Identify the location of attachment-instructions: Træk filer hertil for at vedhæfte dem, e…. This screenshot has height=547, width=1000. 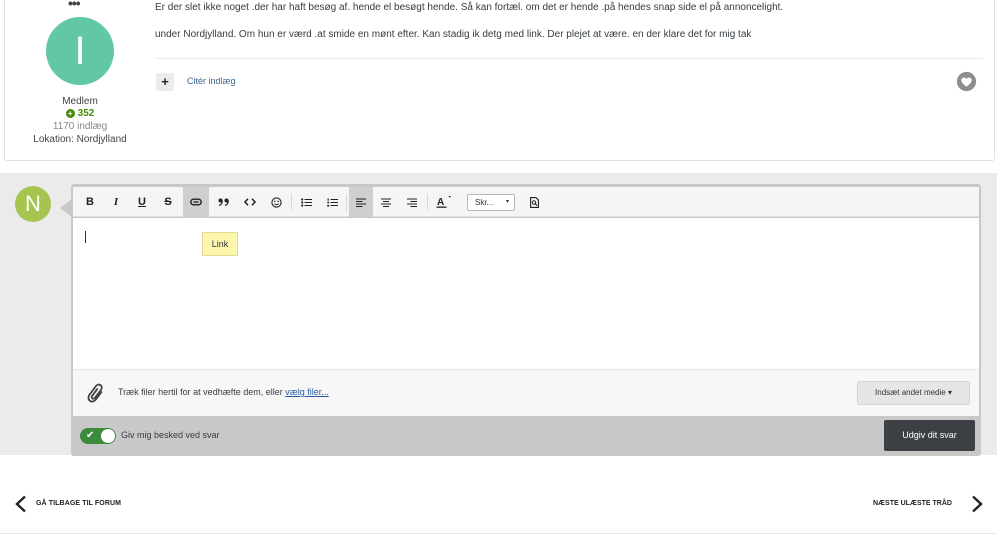
(223, 392).